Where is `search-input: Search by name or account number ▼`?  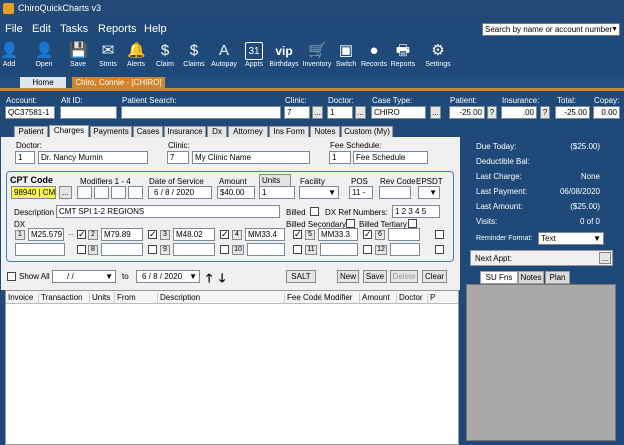
search-input: Search by name or account number ▼ is located at coordinates (551, 29).